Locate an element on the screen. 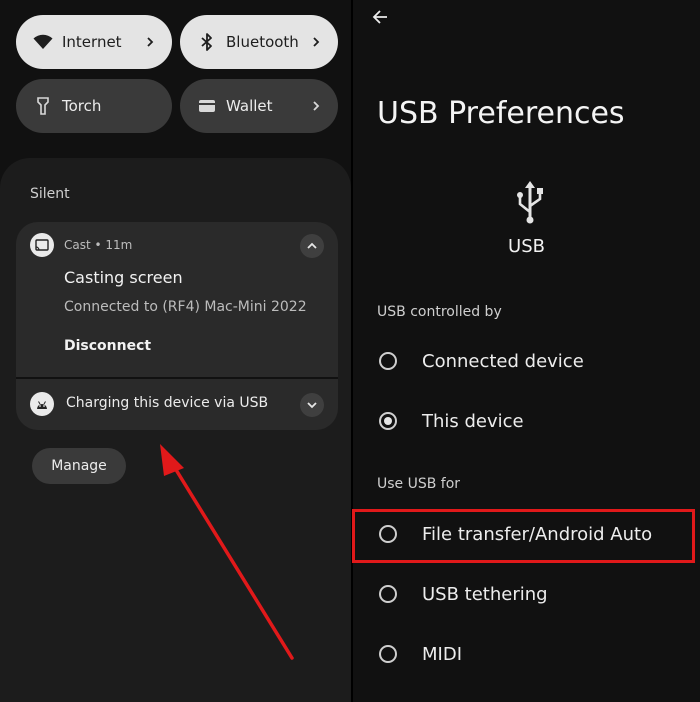  torch-tile-label: Torch is located at coordinates (82, 106).